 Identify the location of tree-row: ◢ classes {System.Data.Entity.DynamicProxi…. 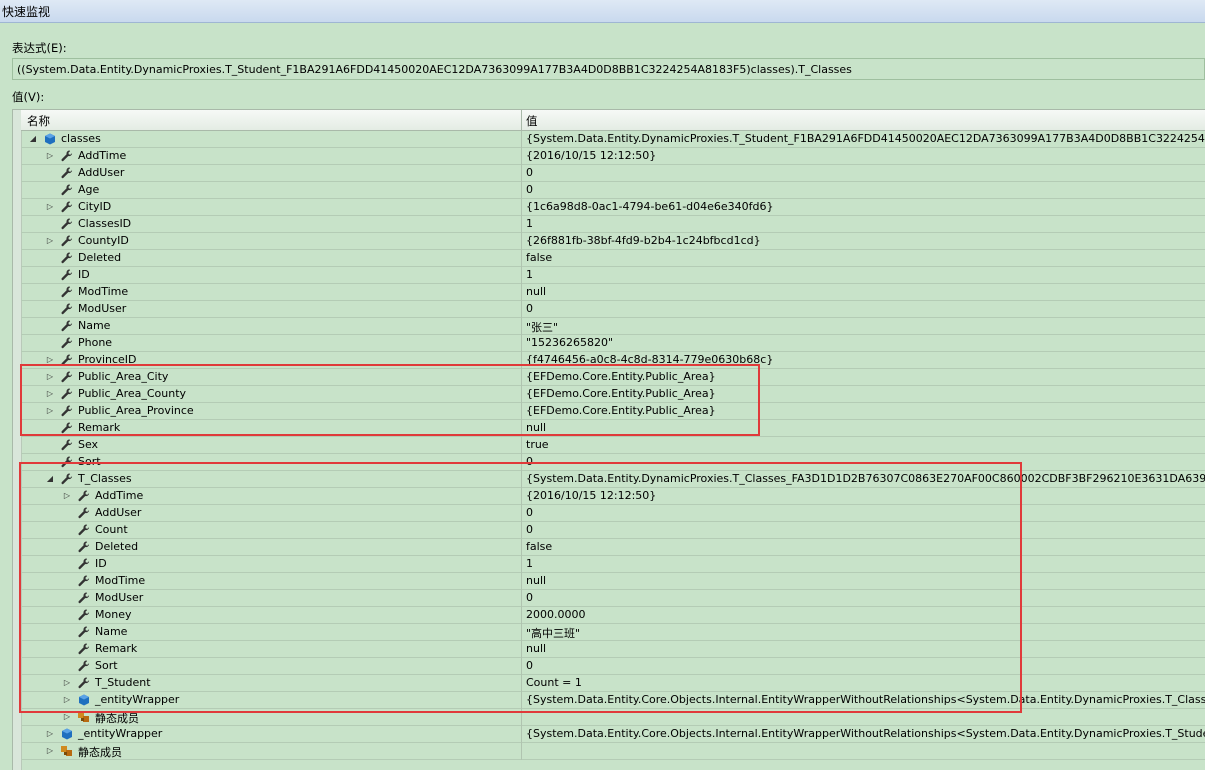
(613, 139).